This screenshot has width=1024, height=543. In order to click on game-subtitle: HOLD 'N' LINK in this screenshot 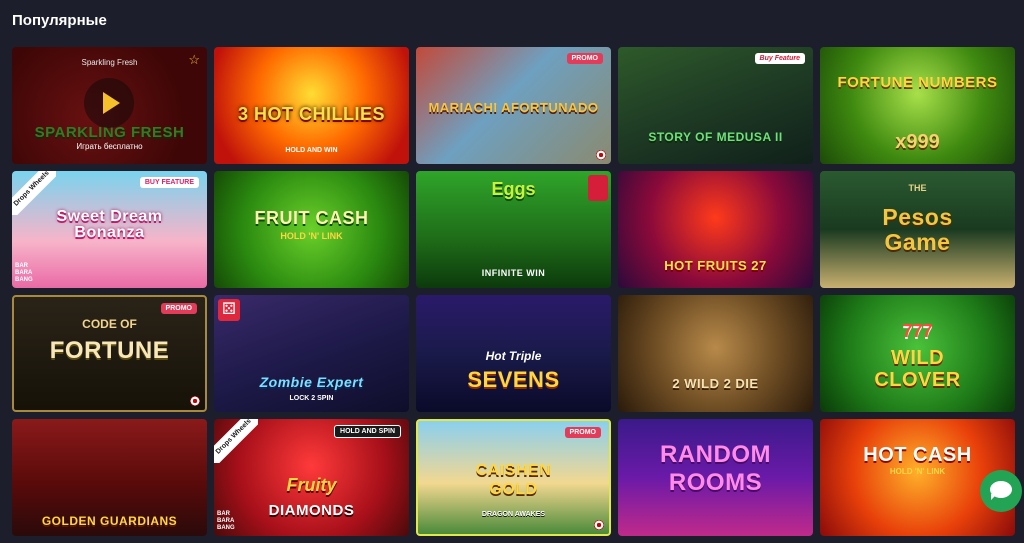, I will do `click(311, 236)`.